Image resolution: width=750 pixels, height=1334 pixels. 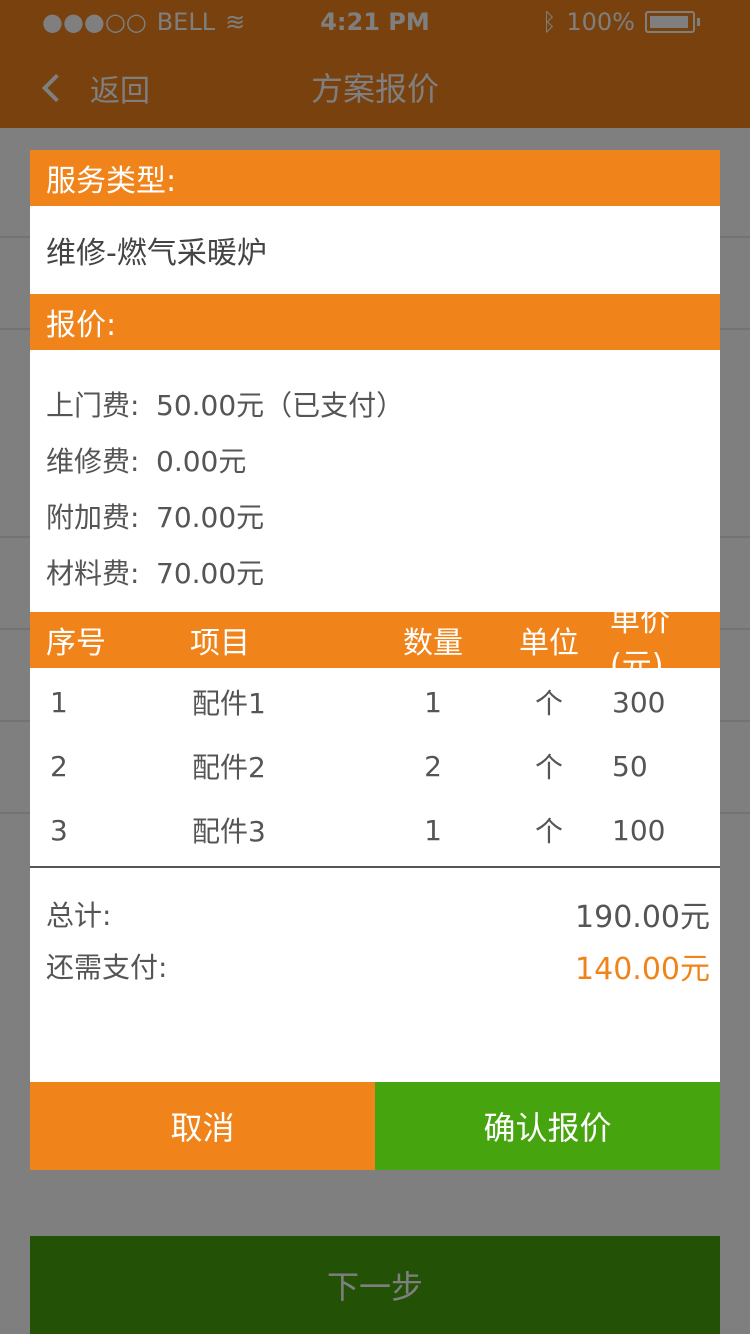 What do you see at coordinates (642, 917) in the screenshot?
I see `total-value: 190.00元` at bounding box center [642, 917].